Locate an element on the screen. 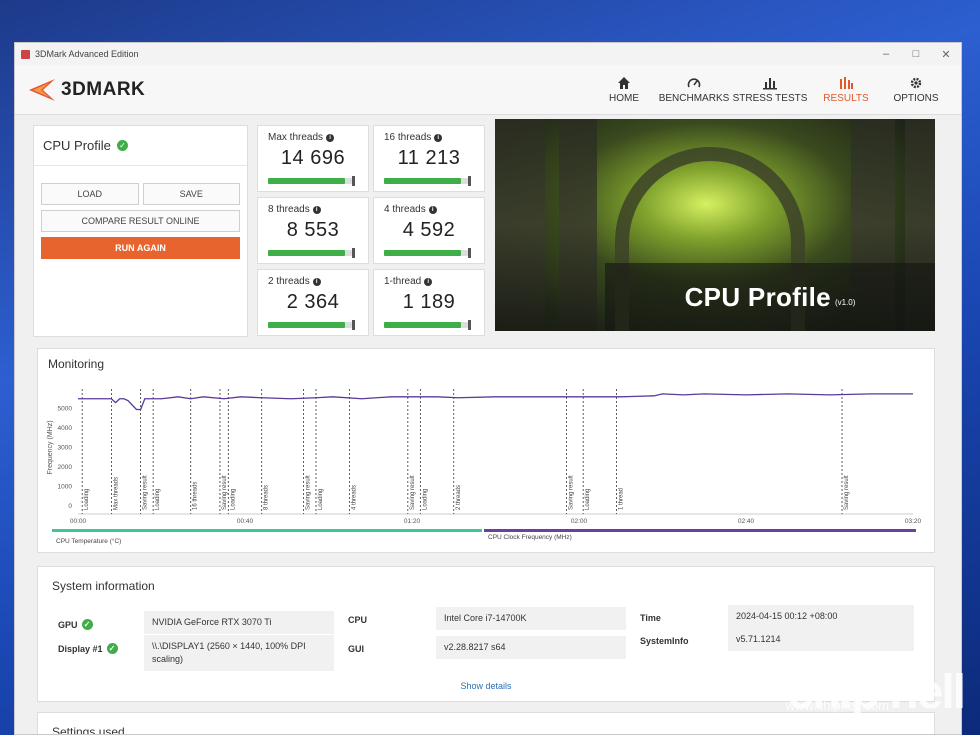 The image size is (980, 735). settings-title: Settings used is located at coordinates (88, 730).